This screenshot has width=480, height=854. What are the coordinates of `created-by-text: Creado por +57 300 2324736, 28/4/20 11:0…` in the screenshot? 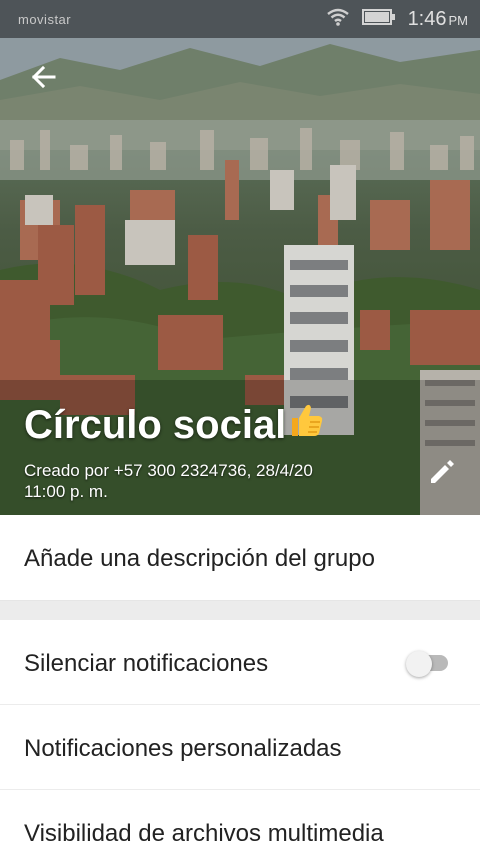 It's located at (168, 481).